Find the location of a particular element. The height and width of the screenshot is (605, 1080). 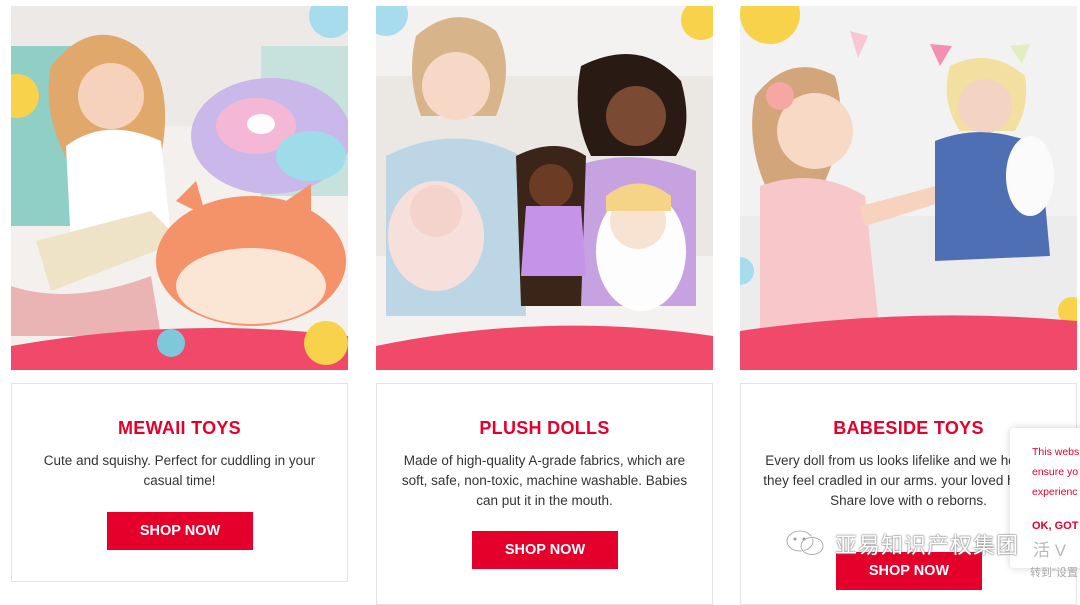

watermark-account-name: 亚易知识产权集团 is located at coordinates (927, 545).